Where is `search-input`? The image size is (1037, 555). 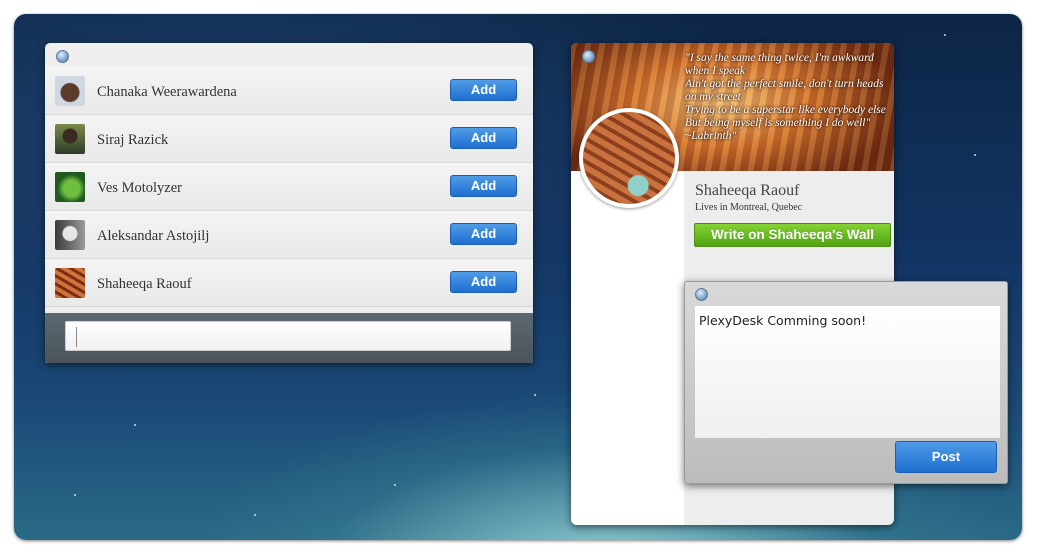
search-input is located at coordinates (288, 336).